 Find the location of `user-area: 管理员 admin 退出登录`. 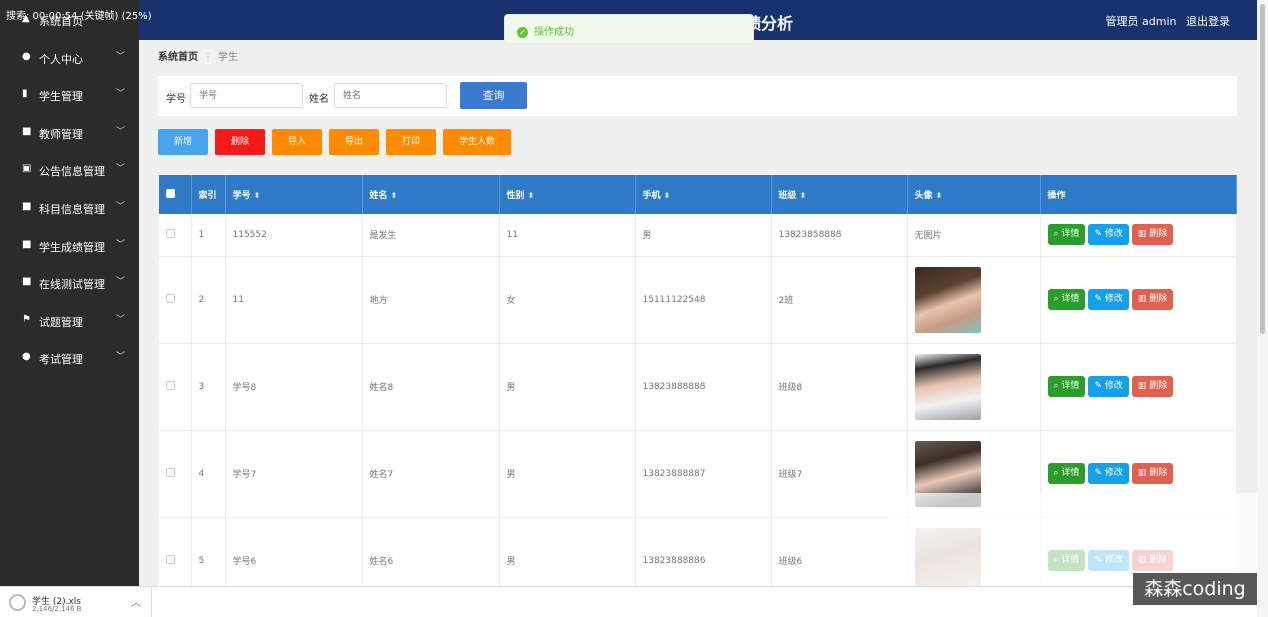

user-area: 管理员 admin 退出登录 is located at coordinates (1165, 21).